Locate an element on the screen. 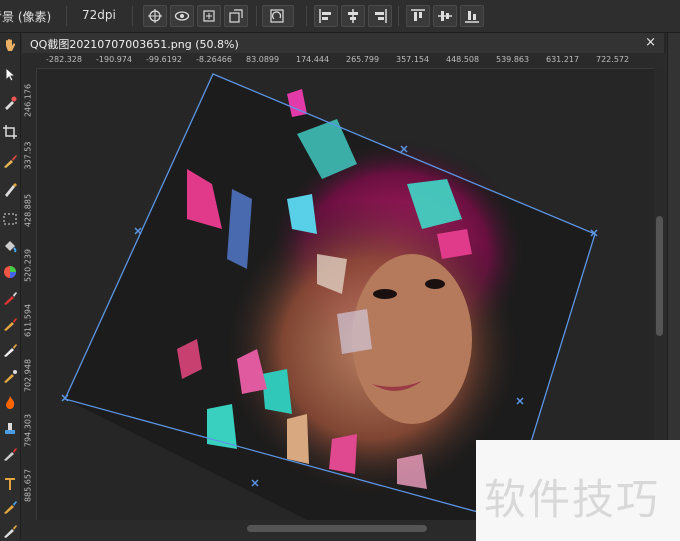  watermark: 软件技巧 is located at coordinates (578, 490).